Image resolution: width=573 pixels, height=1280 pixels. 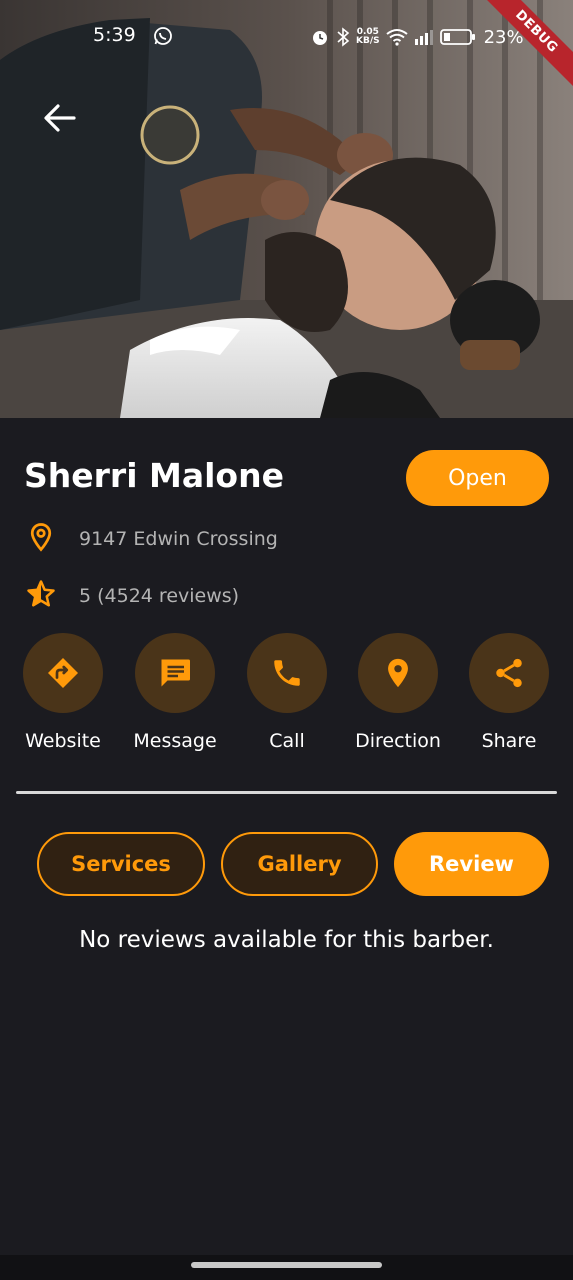 I want to click on status-icons: 0.05 KB/S 23%, so click(x=417, y=37).